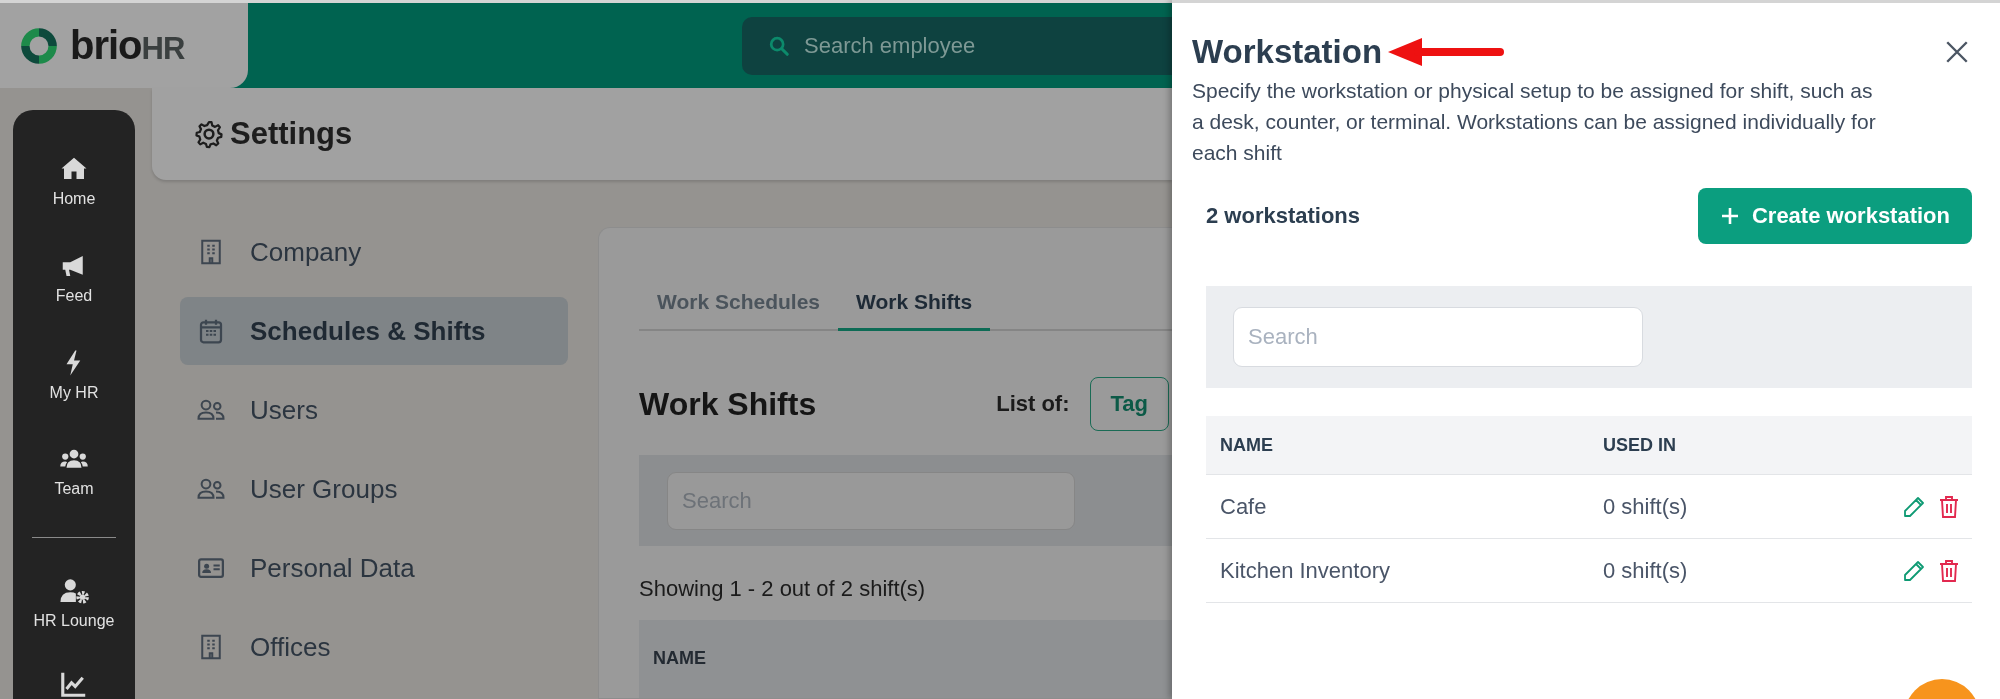 The height and width of the screenshot is (699, 2000). I want to click on search-icon, so click(779, 45).